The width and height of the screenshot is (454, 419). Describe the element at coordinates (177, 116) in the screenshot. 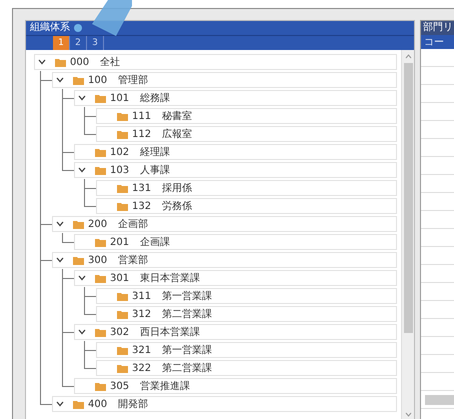

I see `node-name: 秘書室` at that location.